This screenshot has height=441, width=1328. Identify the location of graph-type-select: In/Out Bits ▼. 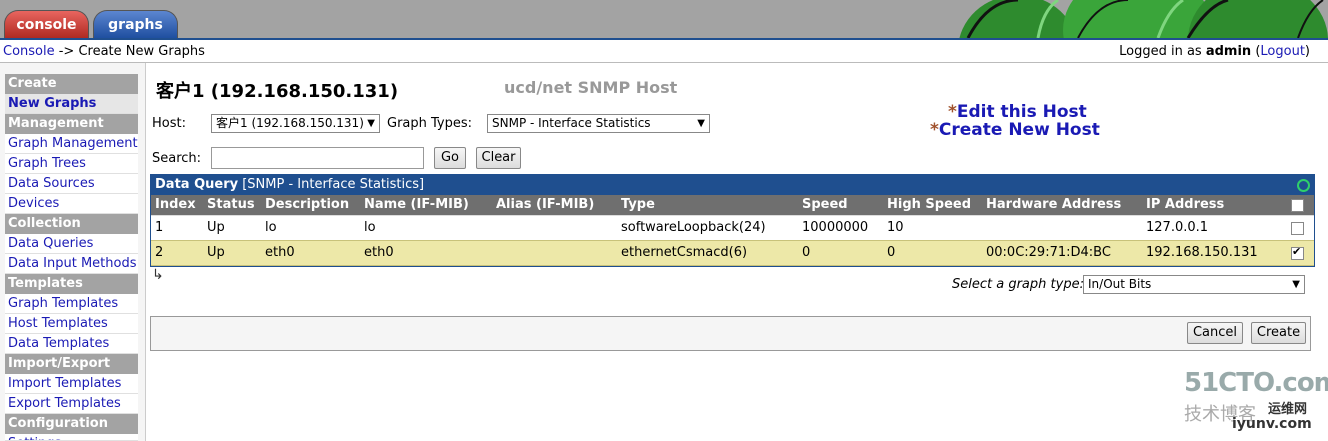
(1194, 284).